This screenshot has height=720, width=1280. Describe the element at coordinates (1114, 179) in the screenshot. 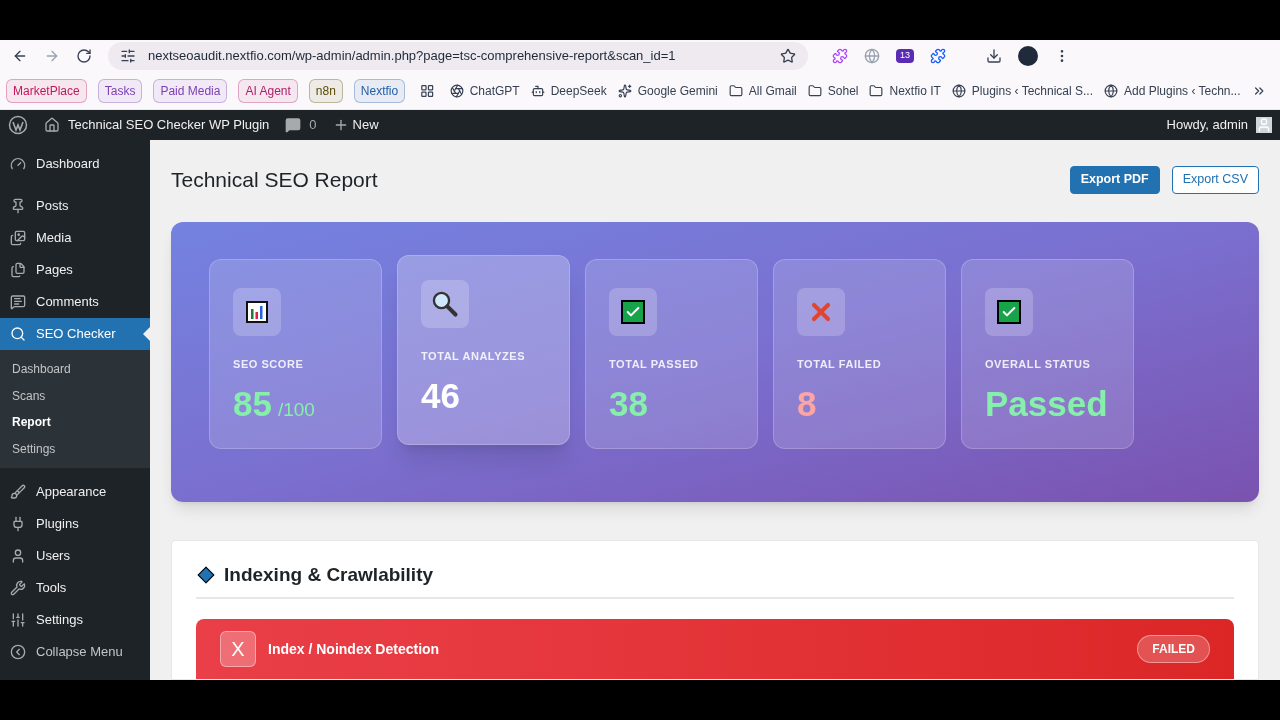

I see `export-button: Export PDF` at that location.